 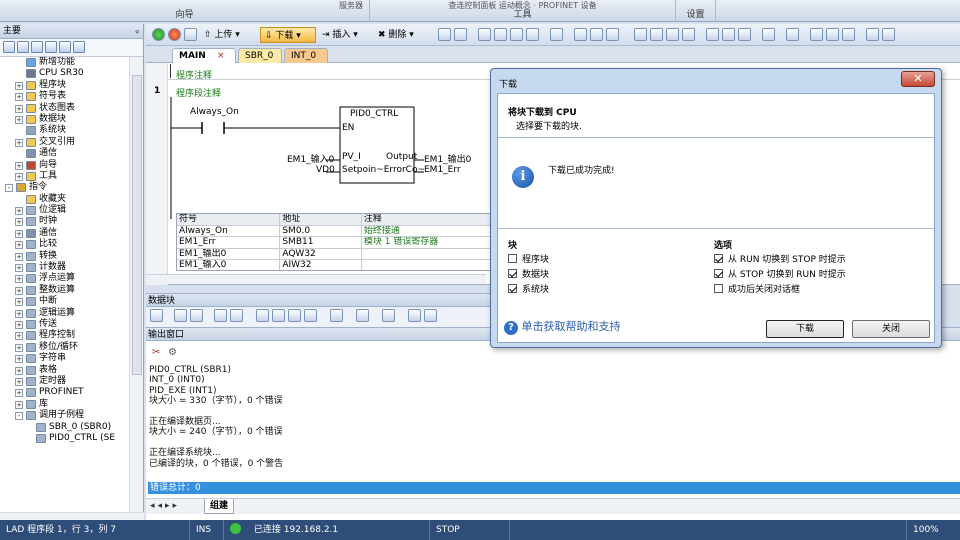 I want to click on delete-button: ✖ 删除 ▾, so click(x=396, y=35).